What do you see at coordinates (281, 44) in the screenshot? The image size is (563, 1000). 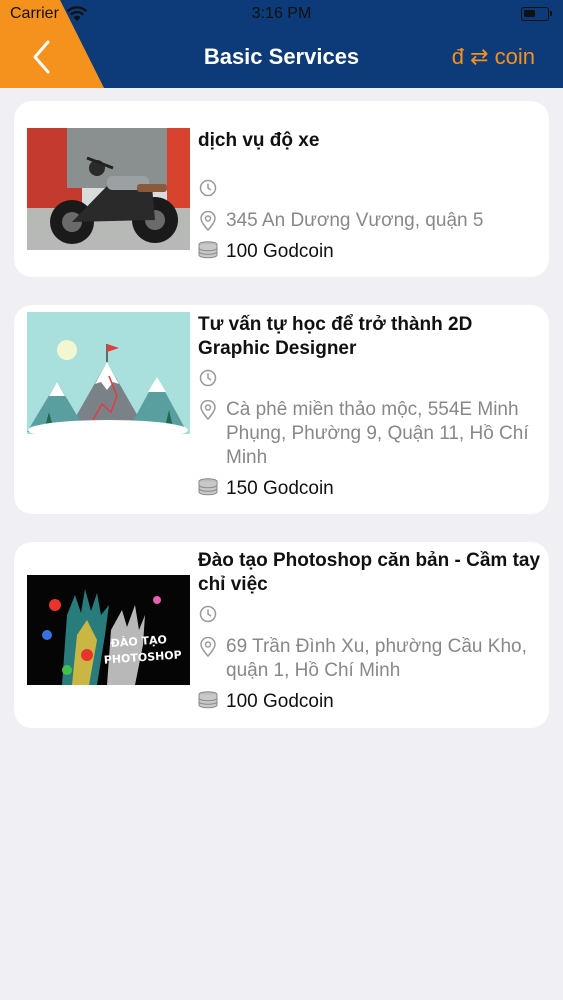 I see `navigation-header: Carrier 3:16 PM Basic Services đ ⇄ coin` at bounding box center [281, 44].